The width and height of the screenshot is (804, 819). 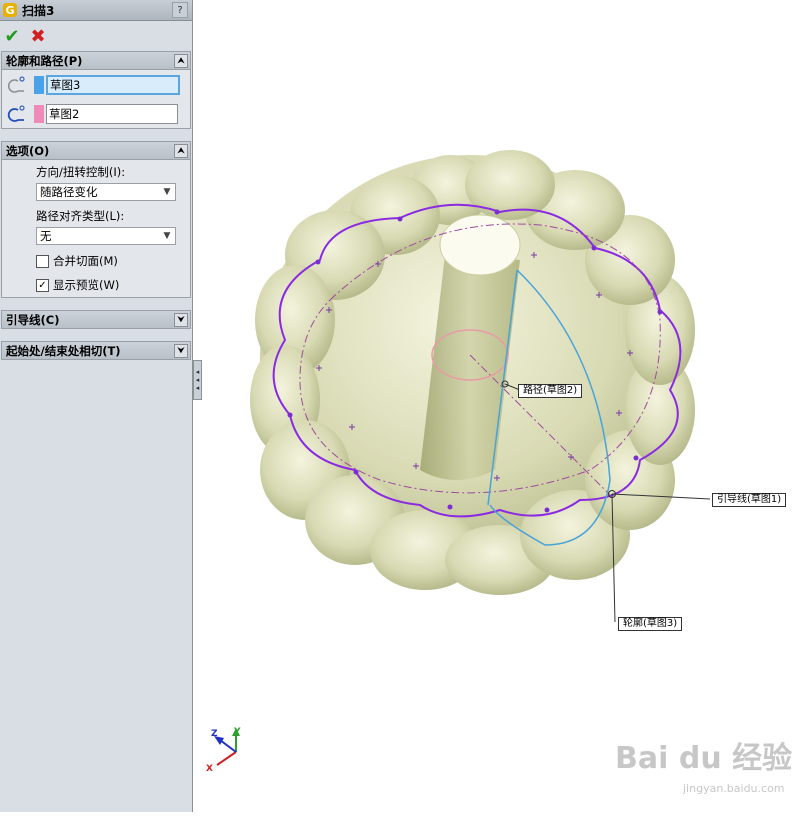 I want to click on profile-row: 草图3, so click(x=96, y=84).